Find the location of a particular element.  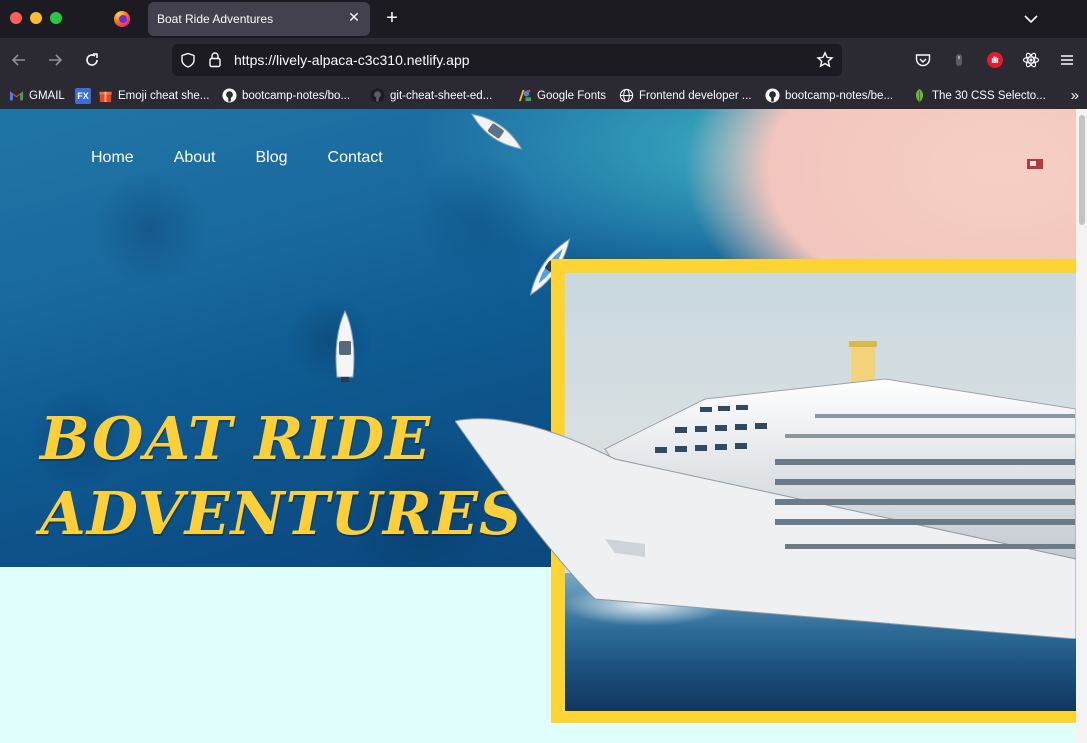

bookmark-google-fonts: Google Fonts is located at coordinates (561, 95).